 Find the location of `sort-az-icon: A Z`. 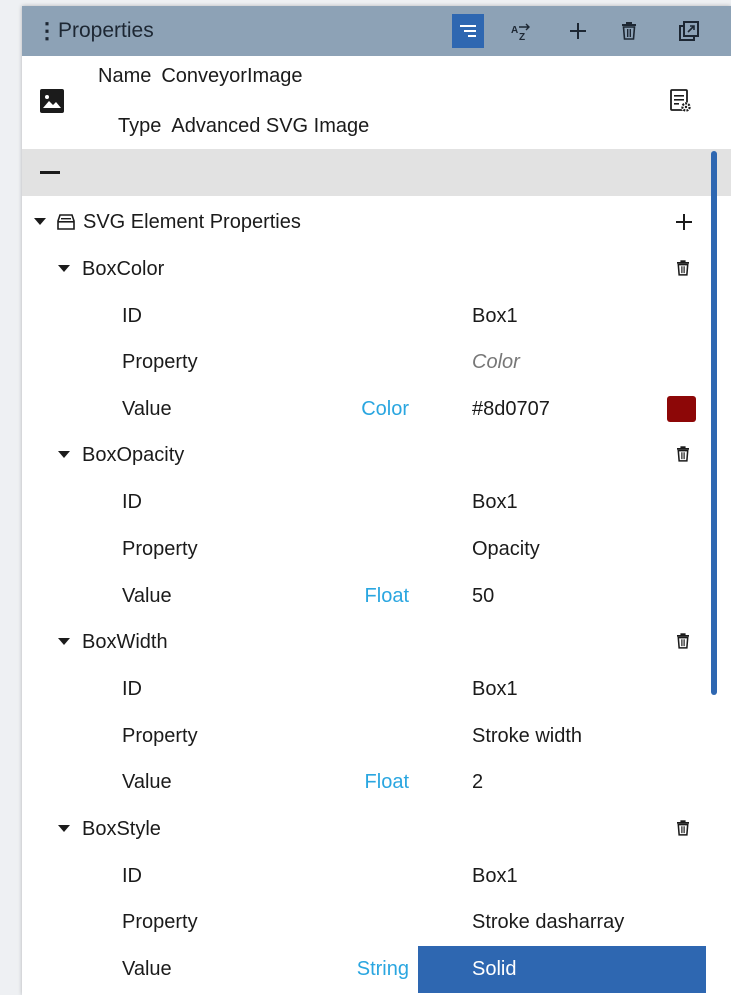

sort-az-icon: A Z is located at coordinates (520, 32).